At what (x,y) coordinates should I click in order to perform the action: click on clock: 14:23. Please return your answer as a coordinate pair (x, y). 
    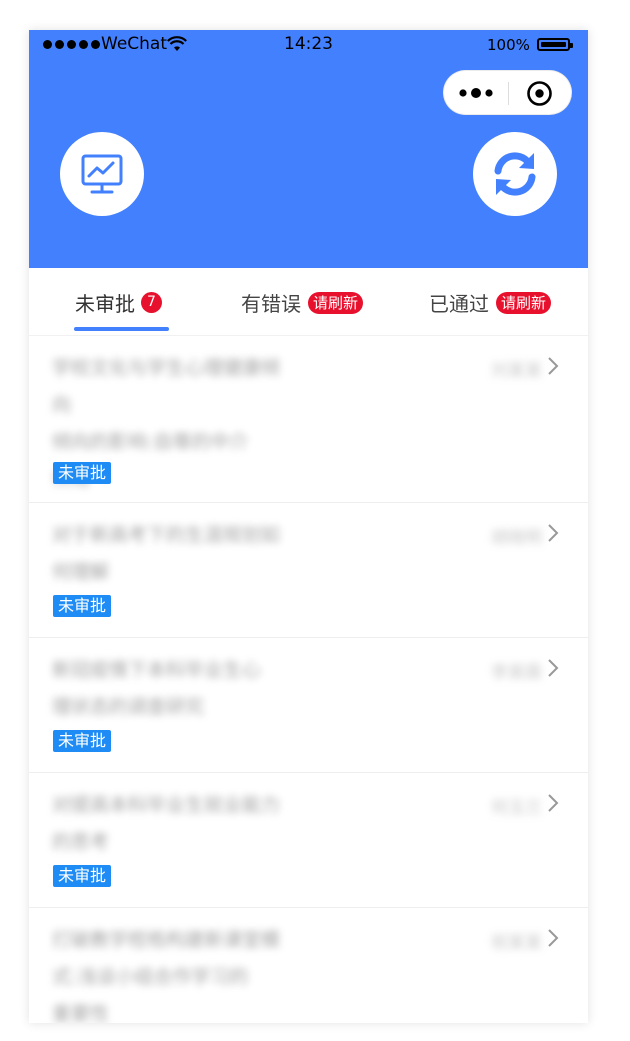
    Looking at the image, I should click on (308, 44).